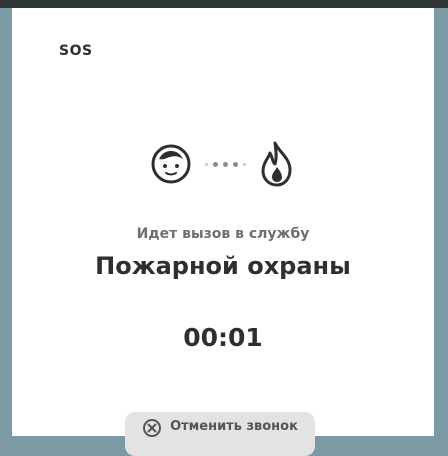  Describe the element at coordinates (234, 426) in the screenshot. I see `cancel-call-label: Отменить звонок` at that location.